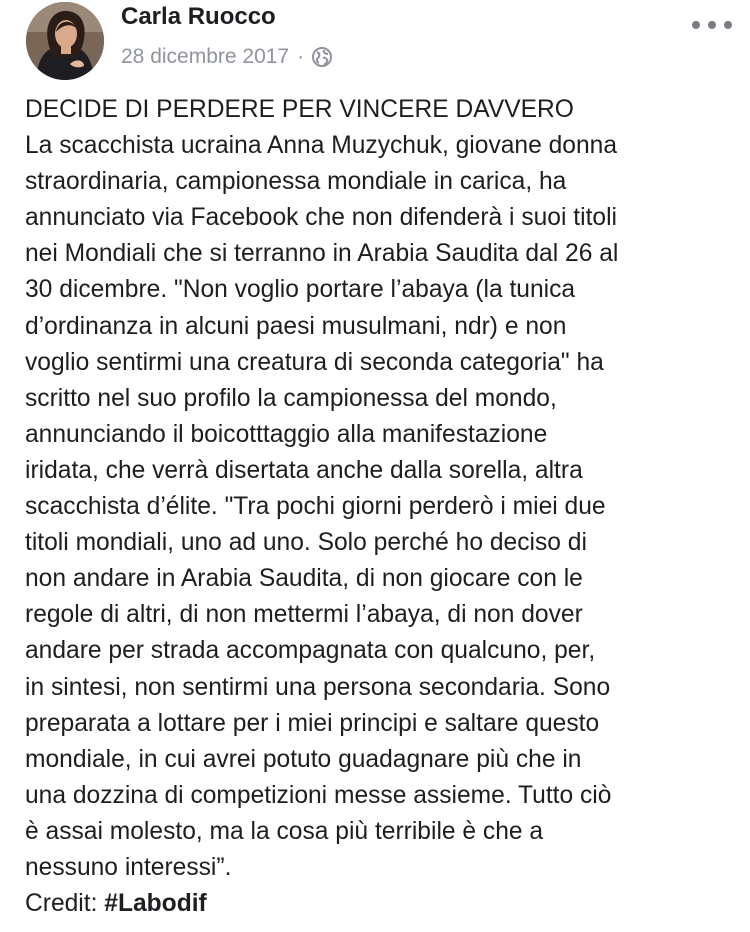 The height and width of the screenshot is (932, 750). What do you see at coordinates (155, 903) in the screenshot?
I see `hashtag-link: #Labodif` at bounding box center [155, 903].